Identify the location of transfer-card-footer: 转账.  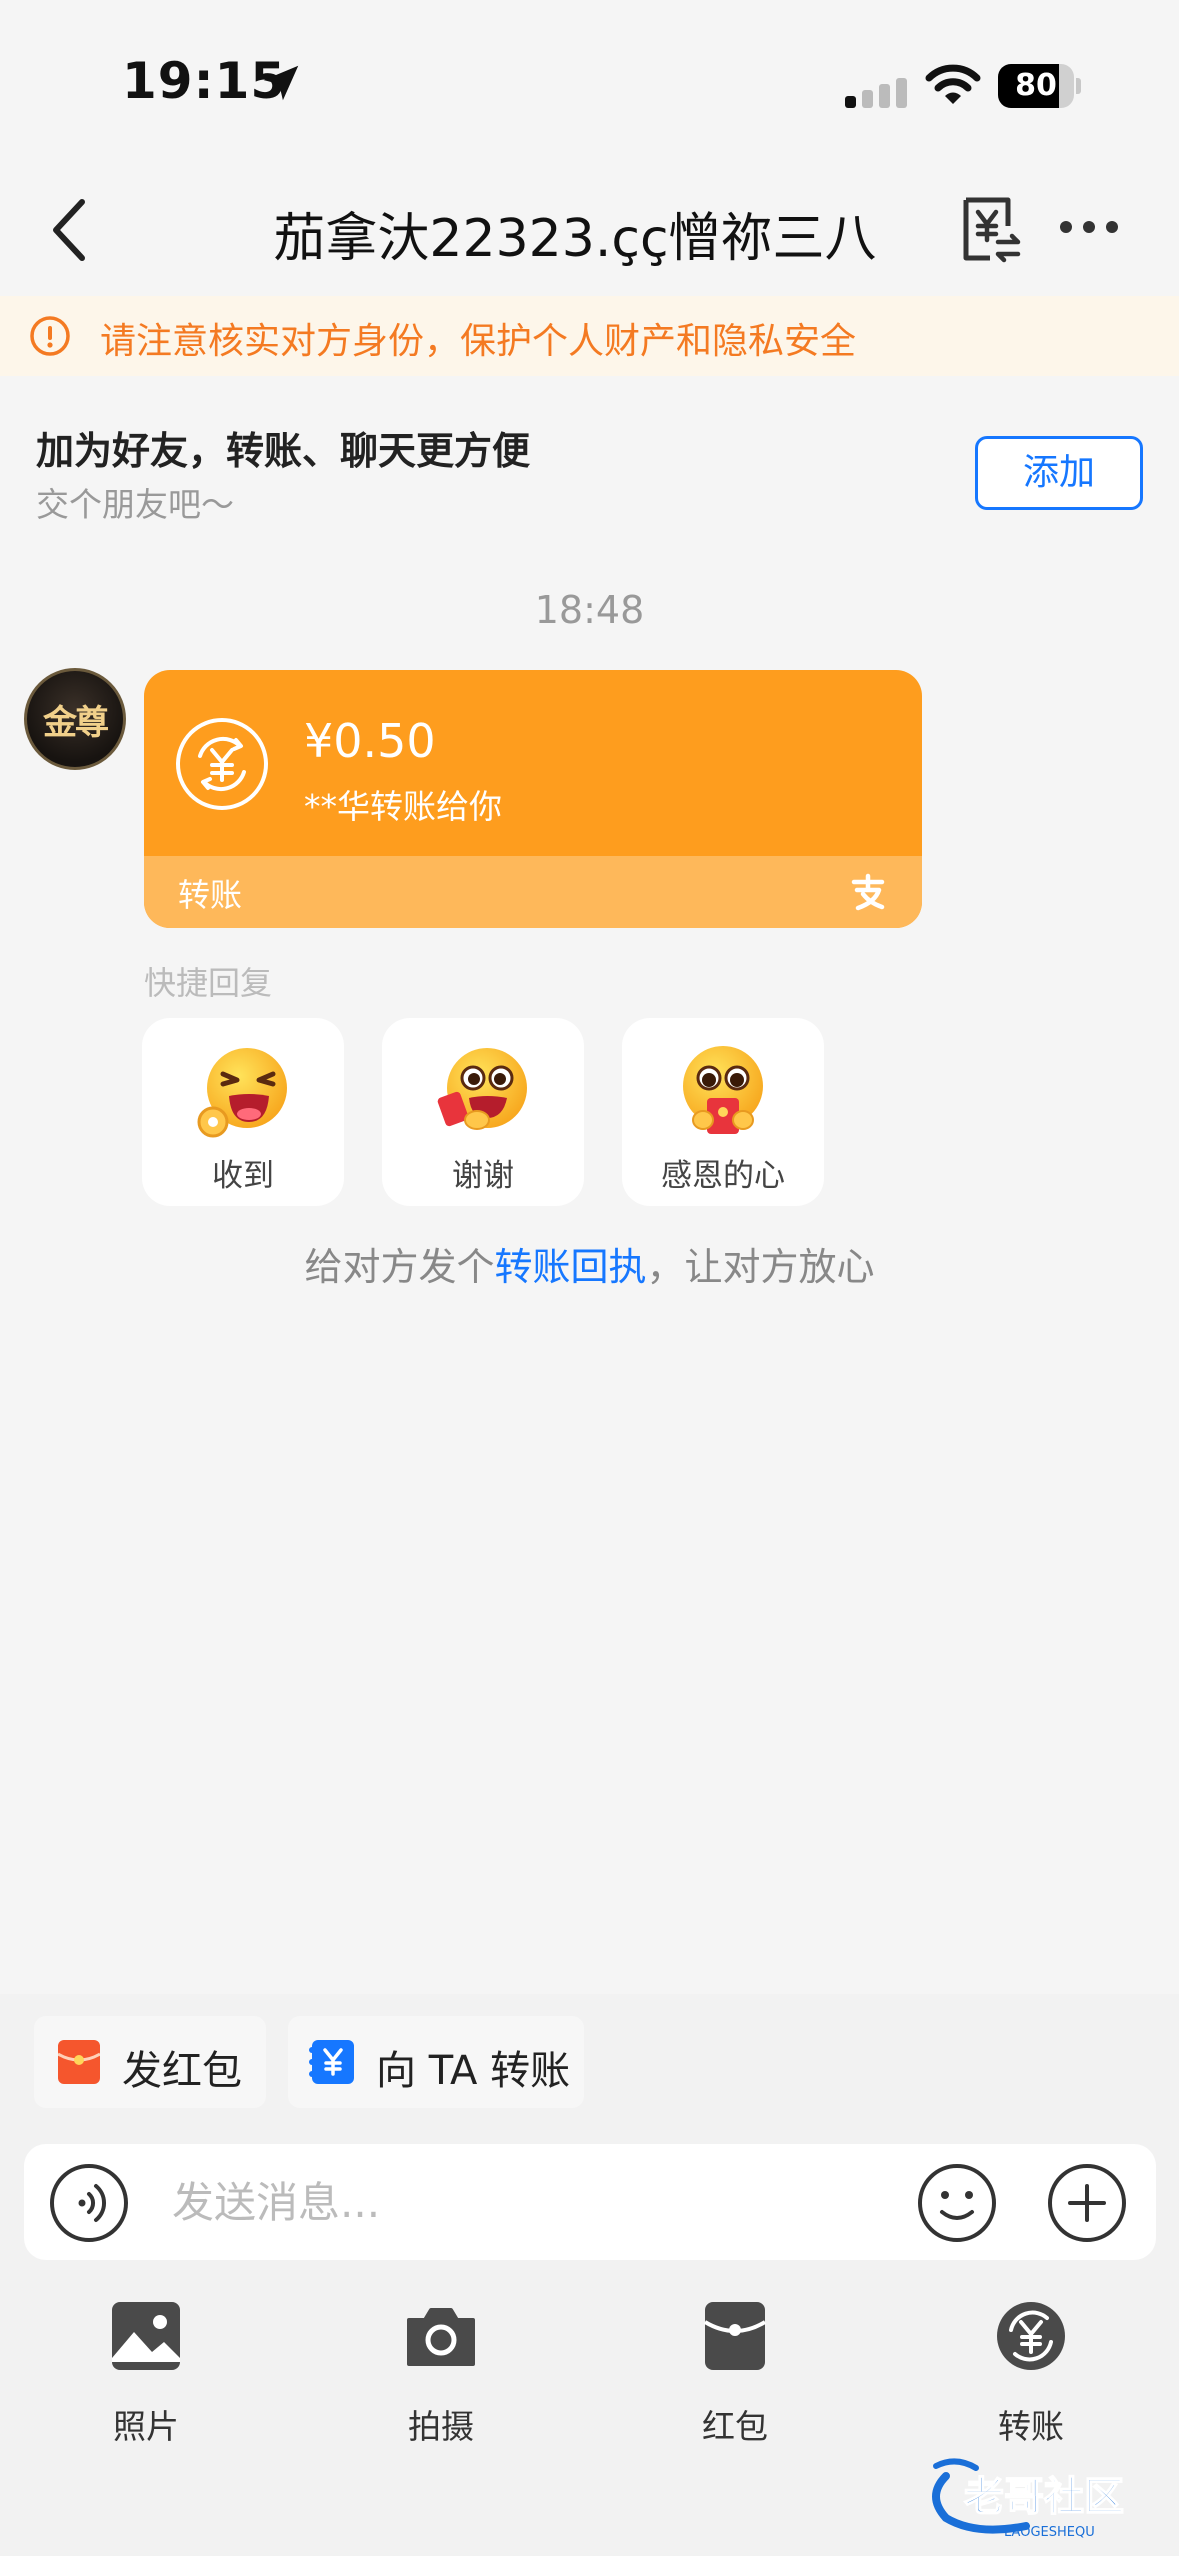
(533, 892).